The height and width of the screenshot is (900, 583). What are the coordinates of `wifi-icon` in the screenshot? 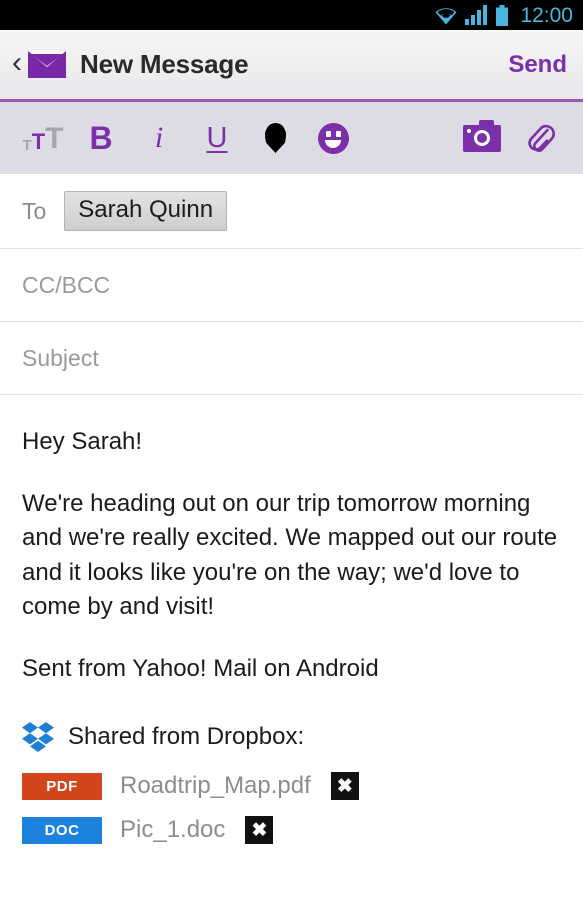 It's located at (446, 16).